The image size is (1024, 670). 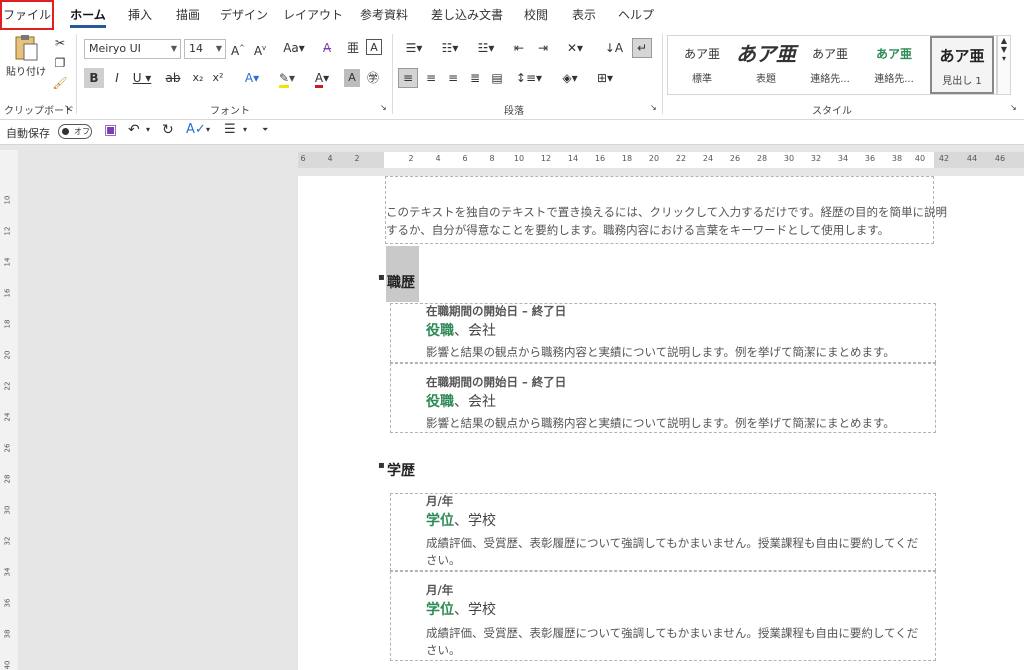 I want to click on ruler-tick: 18, so click(x=627, y=158).